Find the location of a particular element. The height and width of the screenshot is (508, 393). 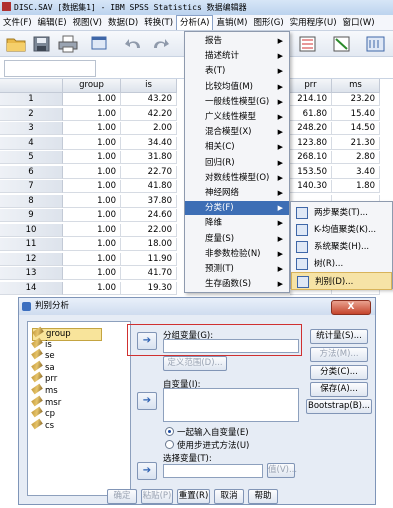

row-header: 5 is located at coordinates (31, 157).